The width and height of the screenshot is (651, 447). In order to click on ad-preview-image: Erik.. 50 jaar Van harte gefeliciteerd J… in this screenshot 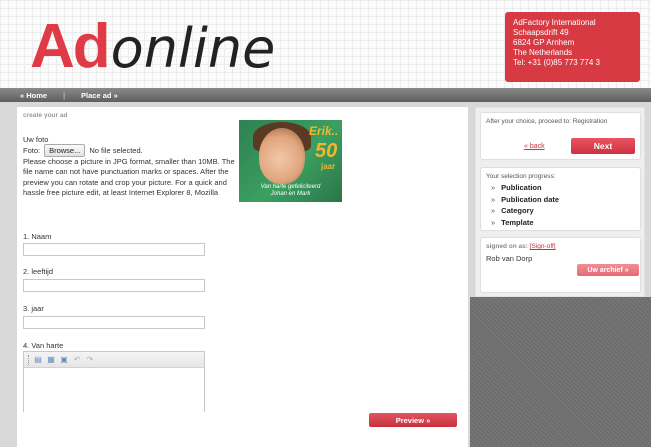, I will do `click(290, 161)`.